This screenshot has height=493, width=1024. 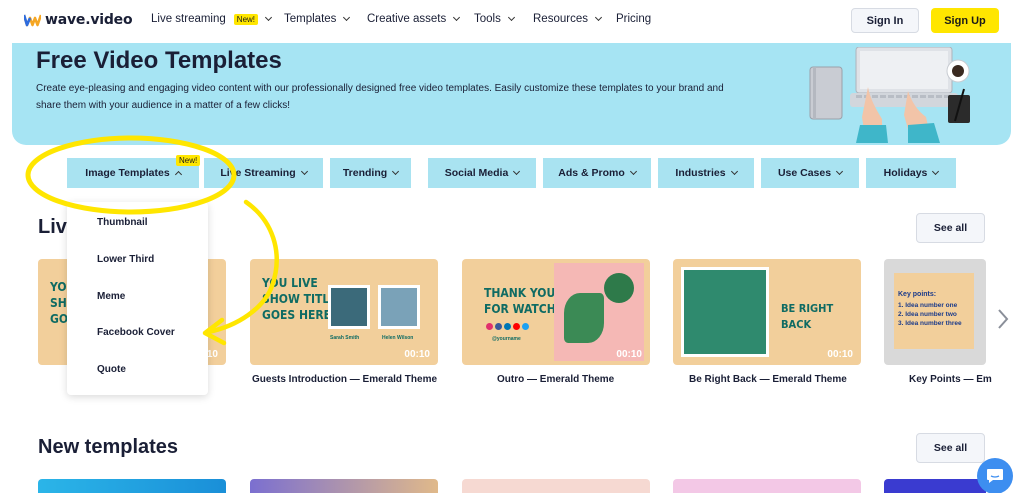 I want to click on nav-creative-assets: Creative assets, so click(x=414, y=19).